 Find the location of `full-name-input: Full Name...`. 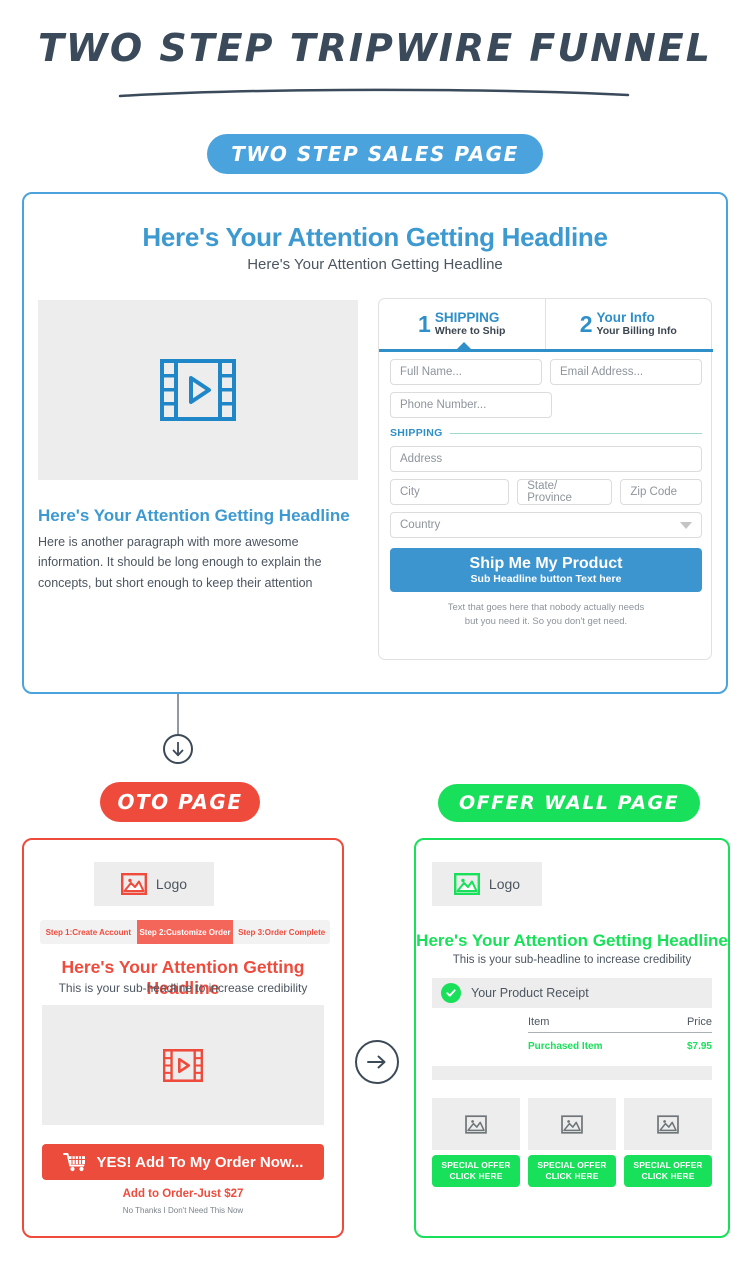

full-name-input: Full Name... is located at coordinates (466, 372).